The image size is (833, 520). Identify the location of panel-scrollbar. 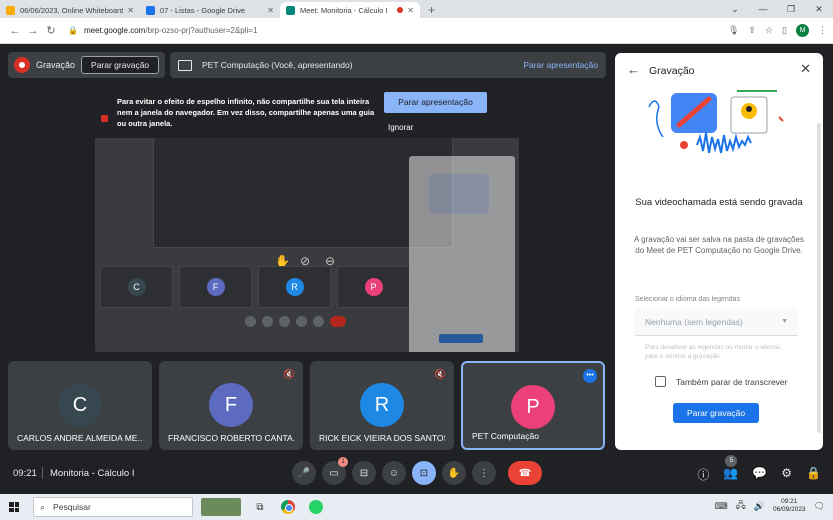
(819, 278).